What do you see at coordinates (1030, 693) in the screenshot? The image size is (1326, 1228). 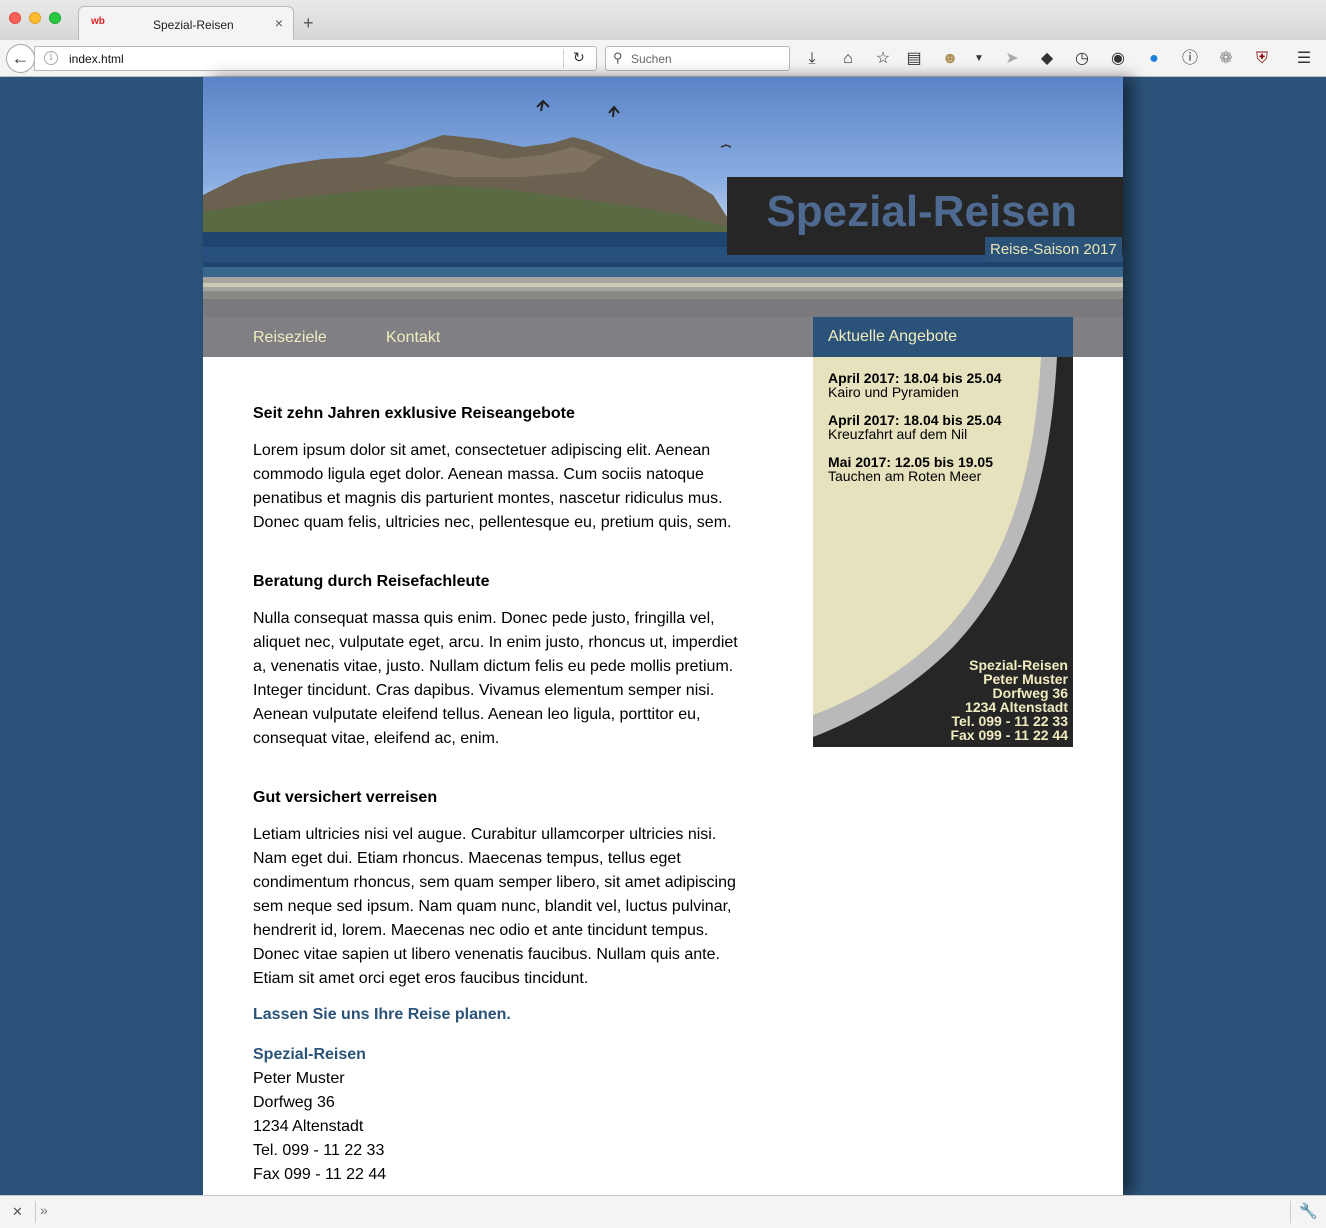 I see `sidebar-address-street: Dorfweg 36` at bounding box center [1030, 693].